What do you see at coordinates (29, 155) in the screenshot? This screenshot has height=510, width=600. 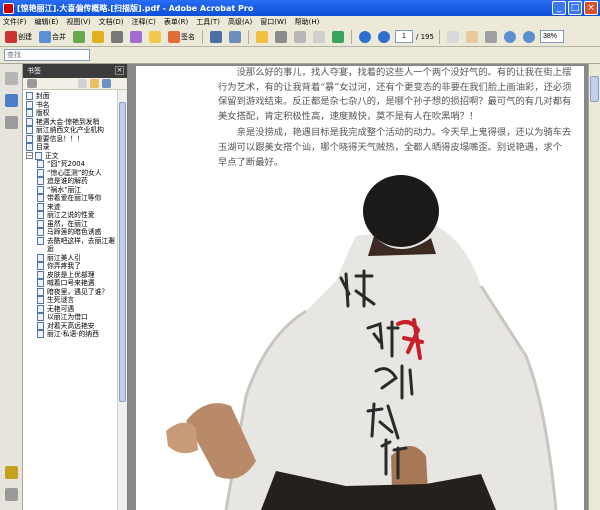 I see `bookmark-toggle-icon: −` at bounding box center [29, 155].